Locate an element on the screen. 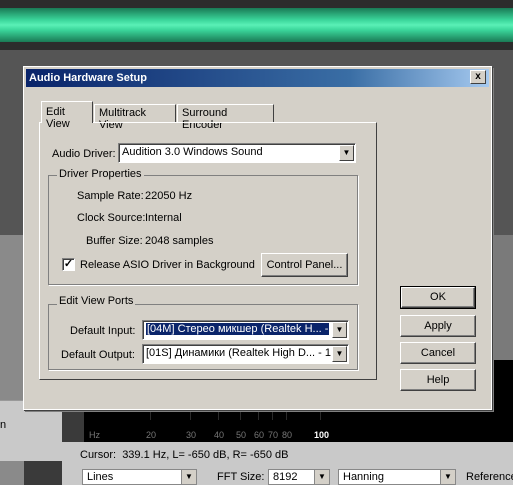 This screenshot has width=513, height=485. default-output-value: [01S] Динамики (Realtek High D... - 1 is located at coordinates (238, 353).